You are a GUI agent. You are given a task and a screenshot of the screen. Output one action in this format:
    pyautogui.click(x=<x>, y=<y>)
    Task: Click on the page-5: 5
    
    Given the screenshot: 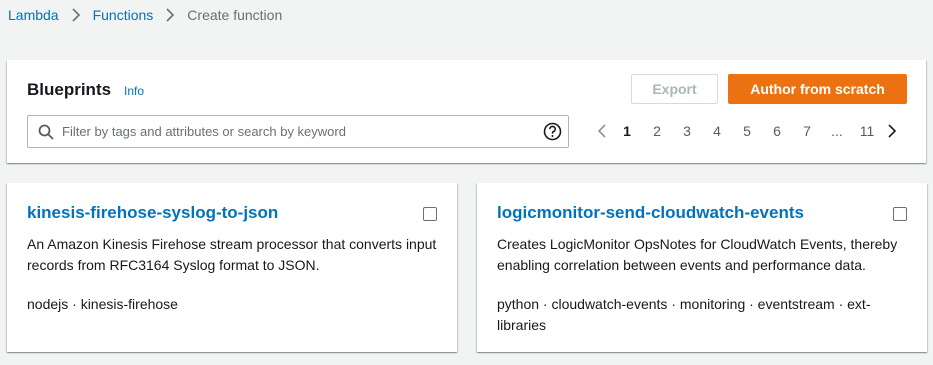 What is the action you would take?
    pyautogui.click(x=747, y=131)
    